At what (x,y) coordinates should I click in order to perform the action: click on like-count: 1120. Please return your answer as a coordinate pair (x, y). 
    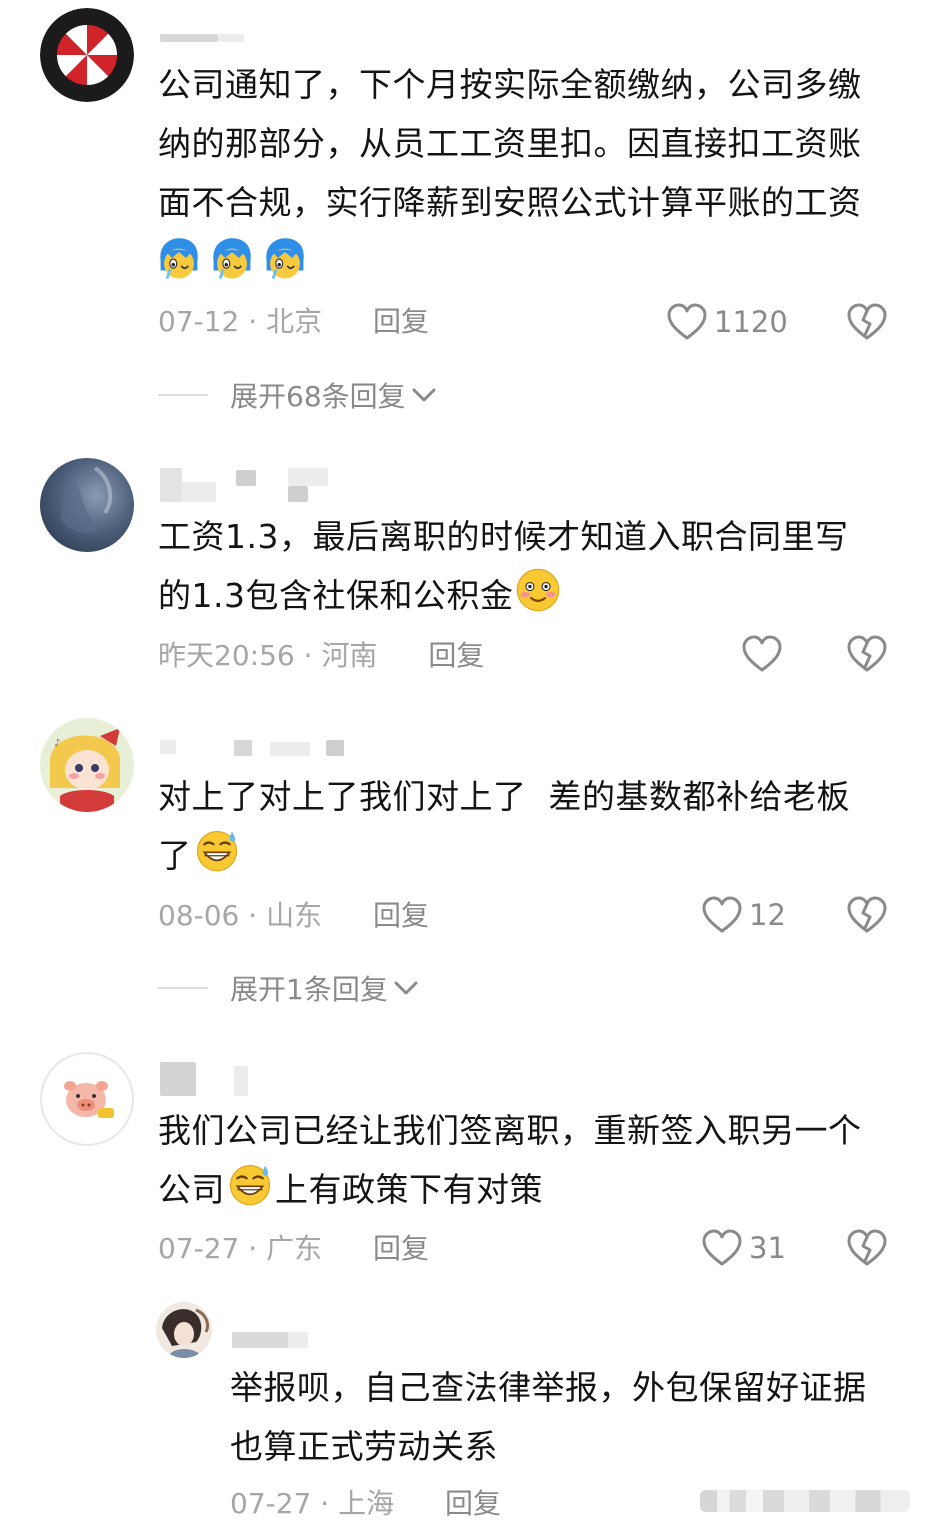
    Looking at the image, I should click on (751, 322).